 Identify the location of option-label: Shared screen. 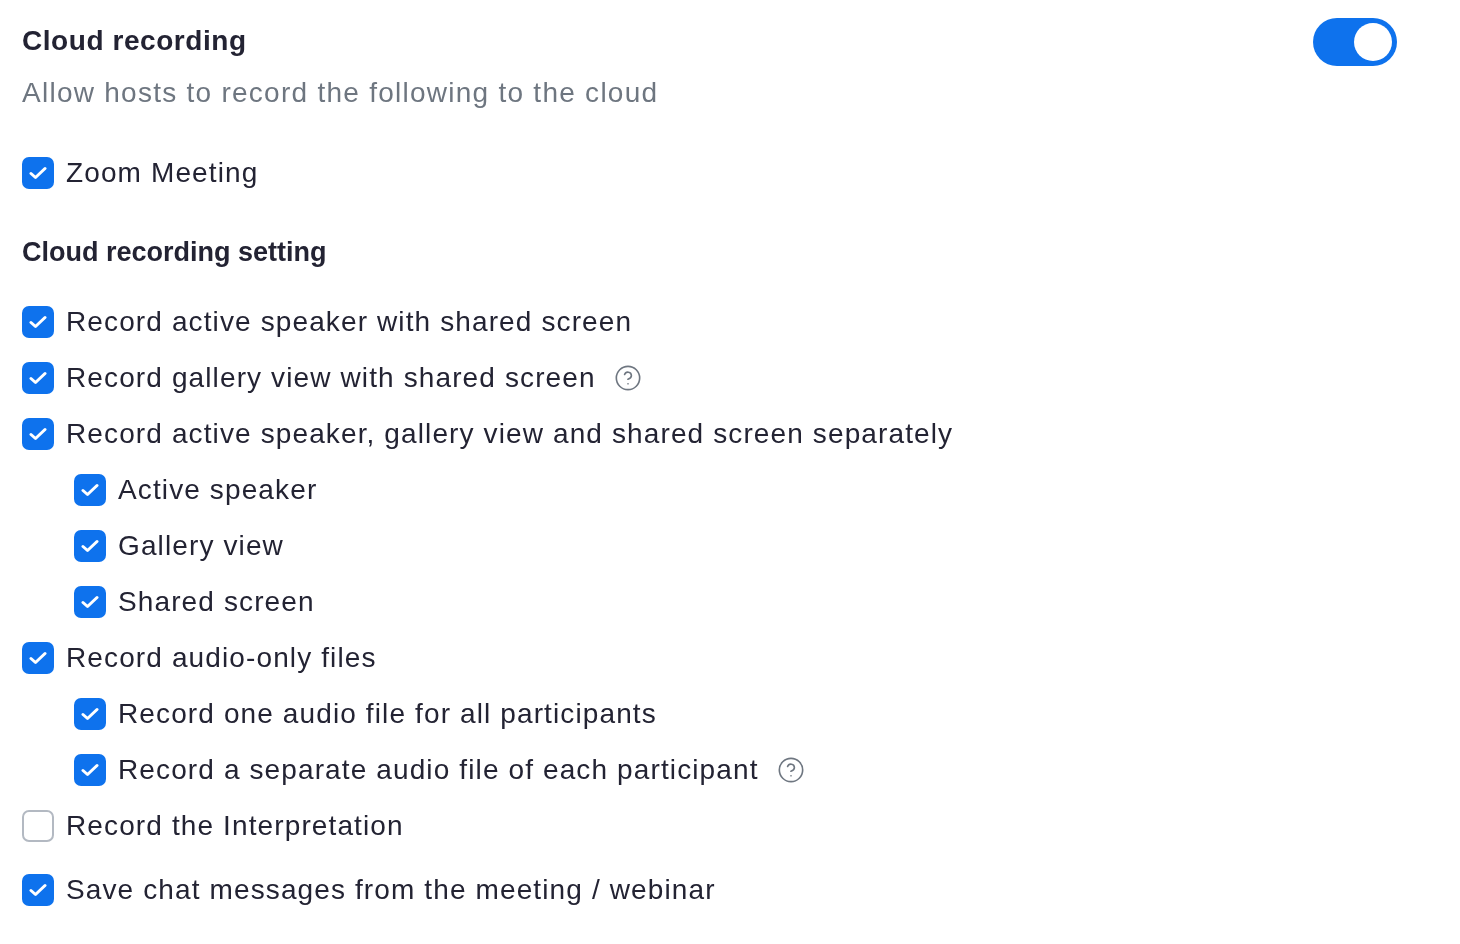
(216, 602).